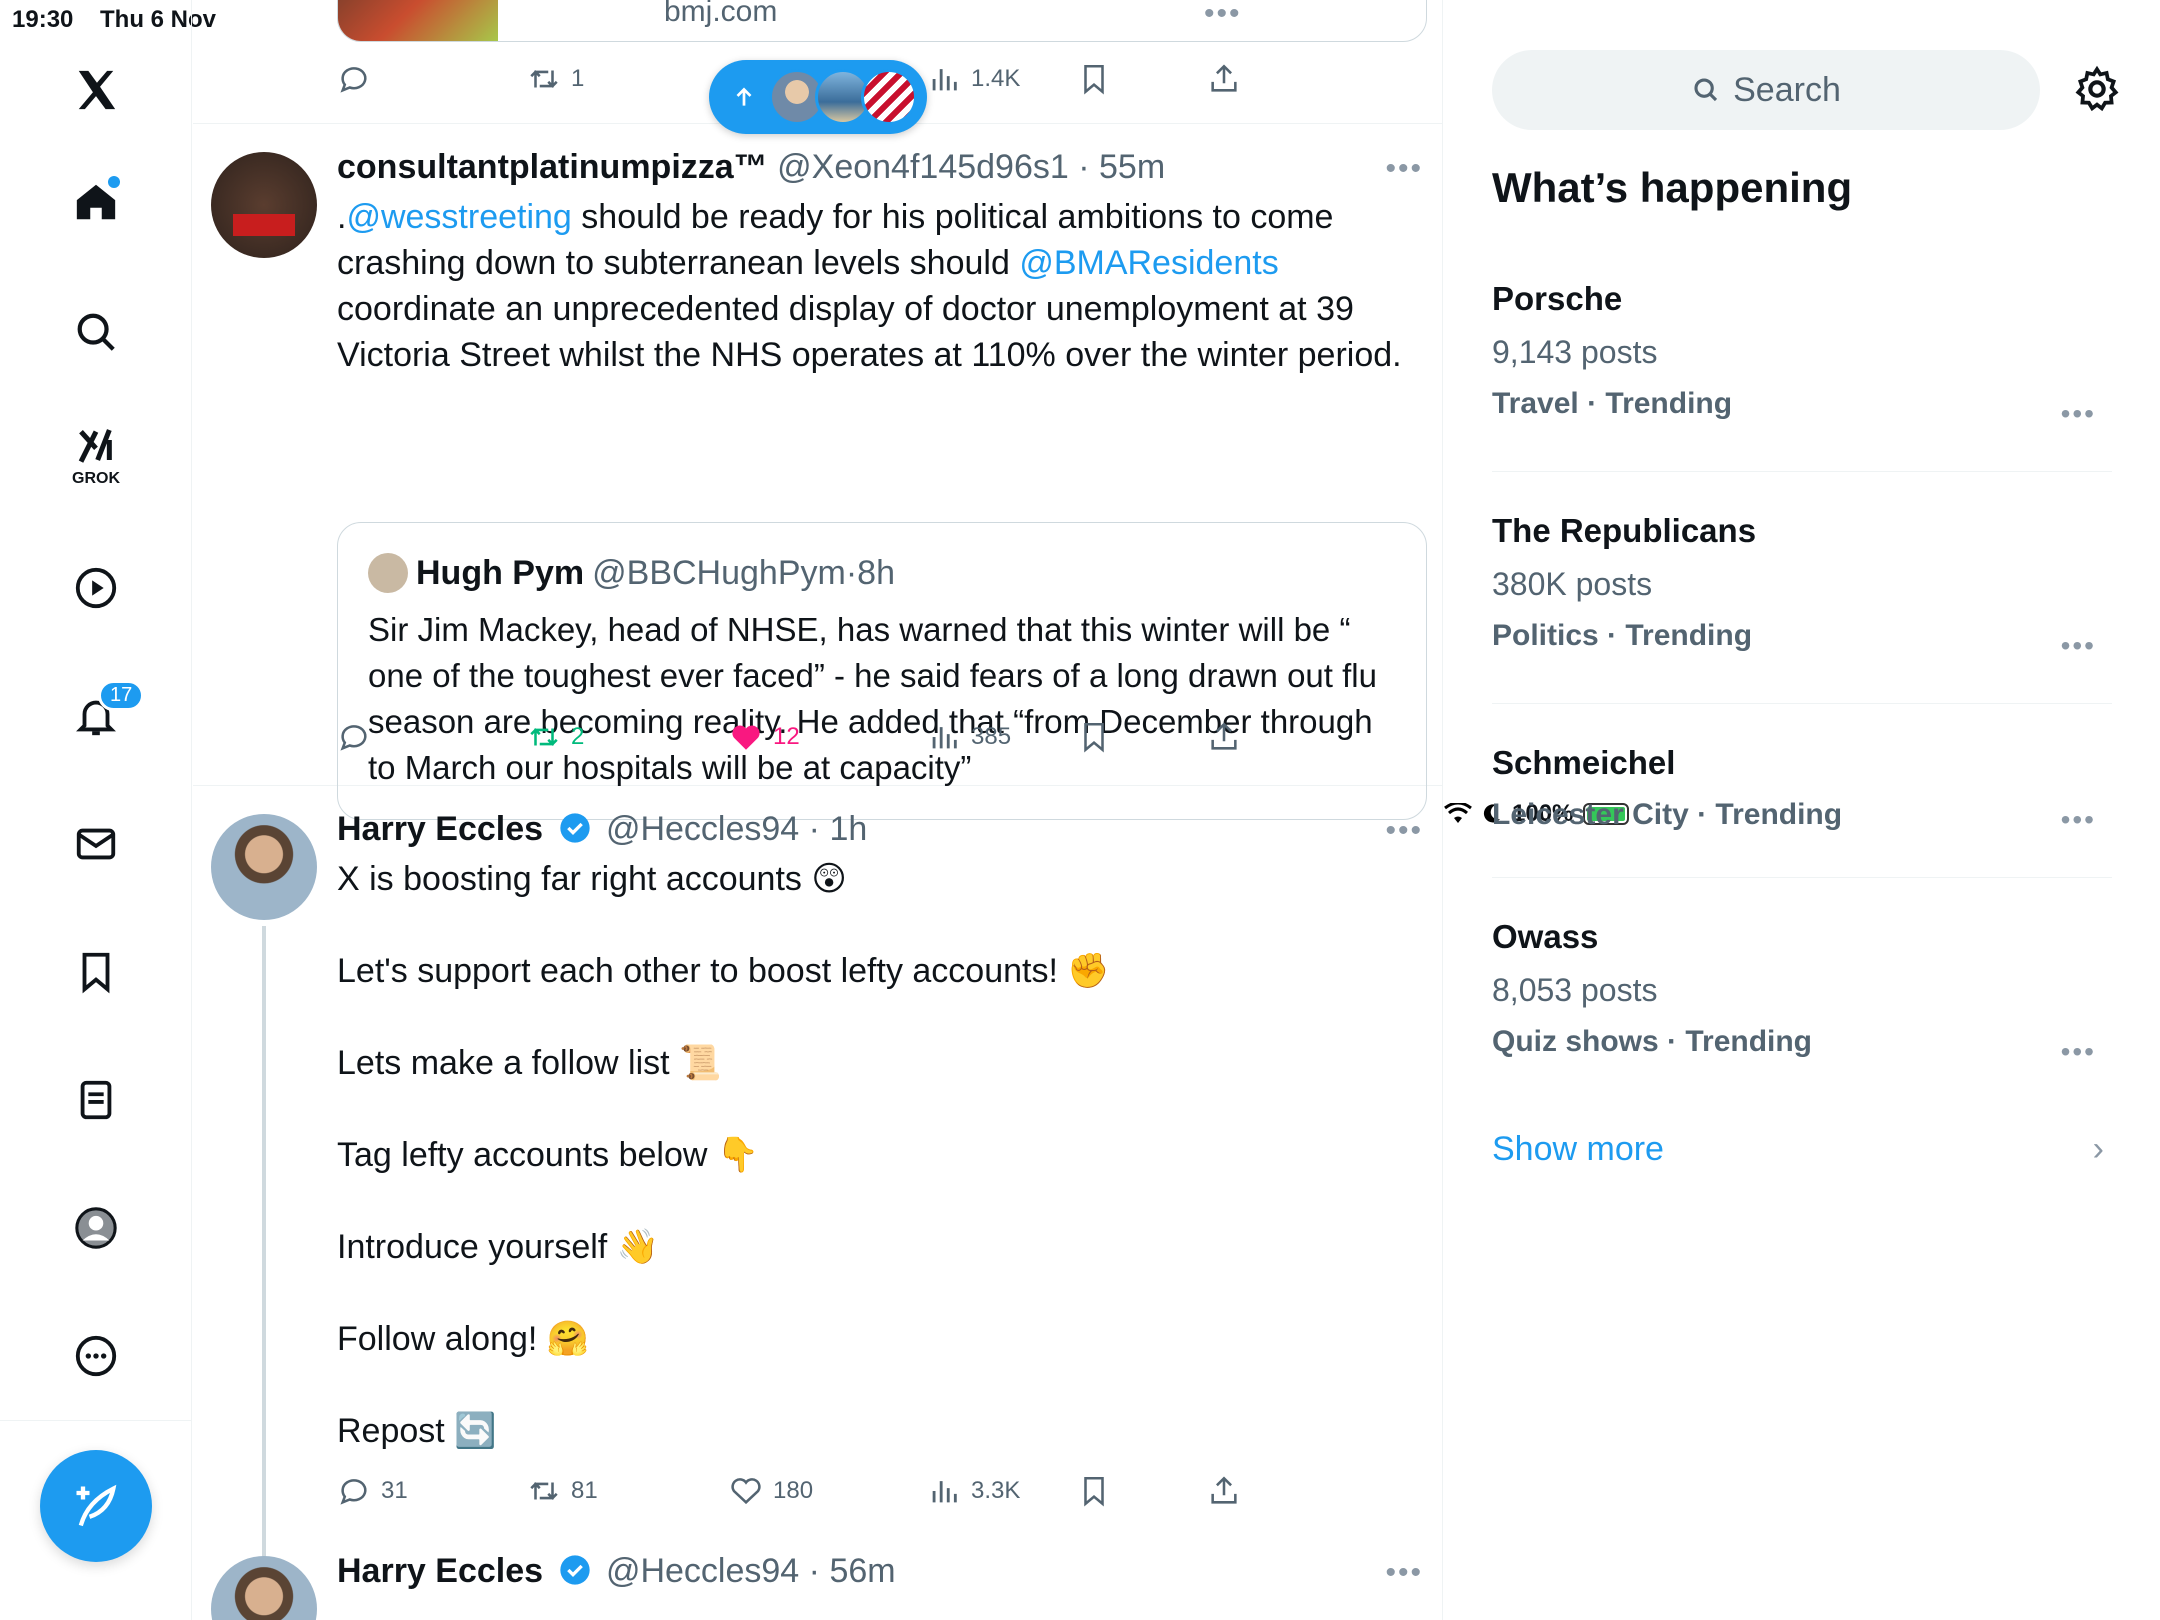 Image resolution: width=2160 pixels, height=1620 pixels. I want to click on explore-search-icon, so click(96, 332).